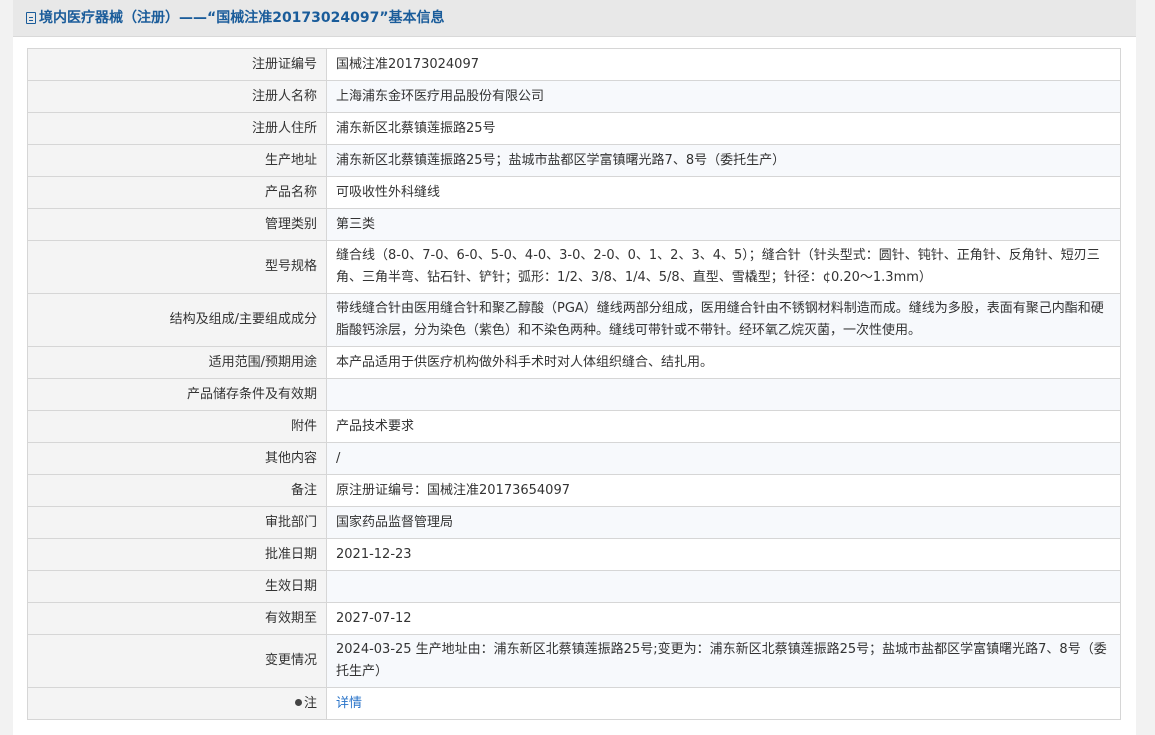 The width and height of the screenshot is (1155, 735). What do you see at coordinates (298, 702) in the screenshot?
I see `pin-icon` at bounding box center [298, 702].